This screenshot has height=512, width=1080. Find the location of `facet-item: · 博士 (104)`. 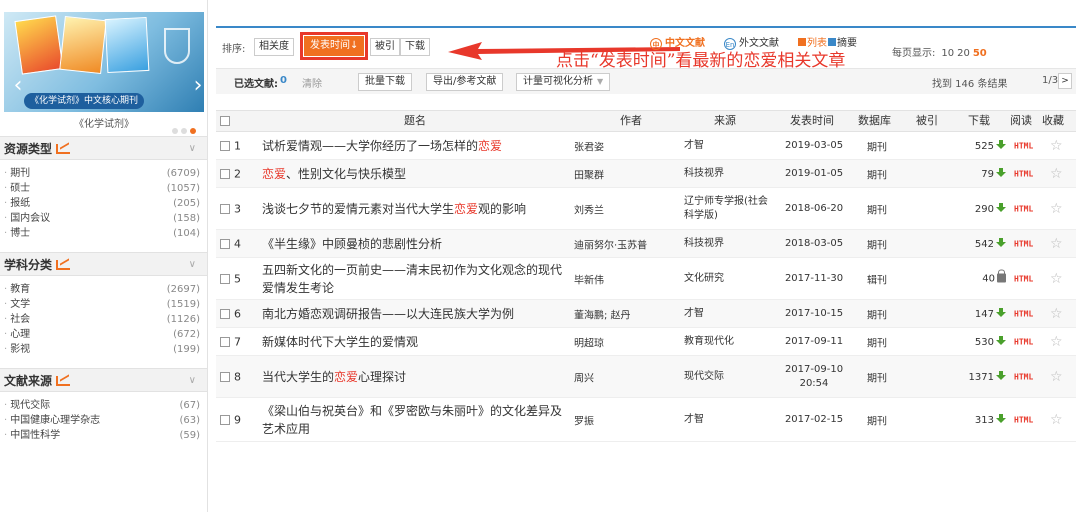

facet-item: · 博士 (104) is located at coordinates (103, 233).